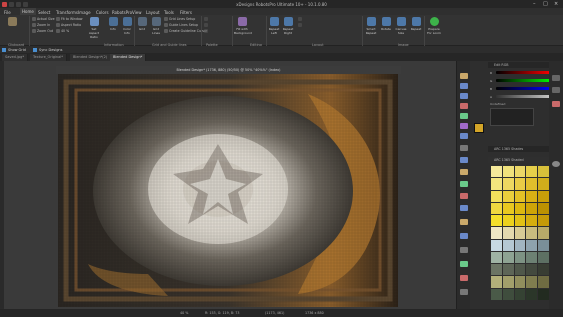 This screenshot has height=317, width=563. What do you see at coordinates (94, 28) in the screenshot?
I see `set-aspect-button: Set Aspect Ratio` at bounding box center [94, 28].